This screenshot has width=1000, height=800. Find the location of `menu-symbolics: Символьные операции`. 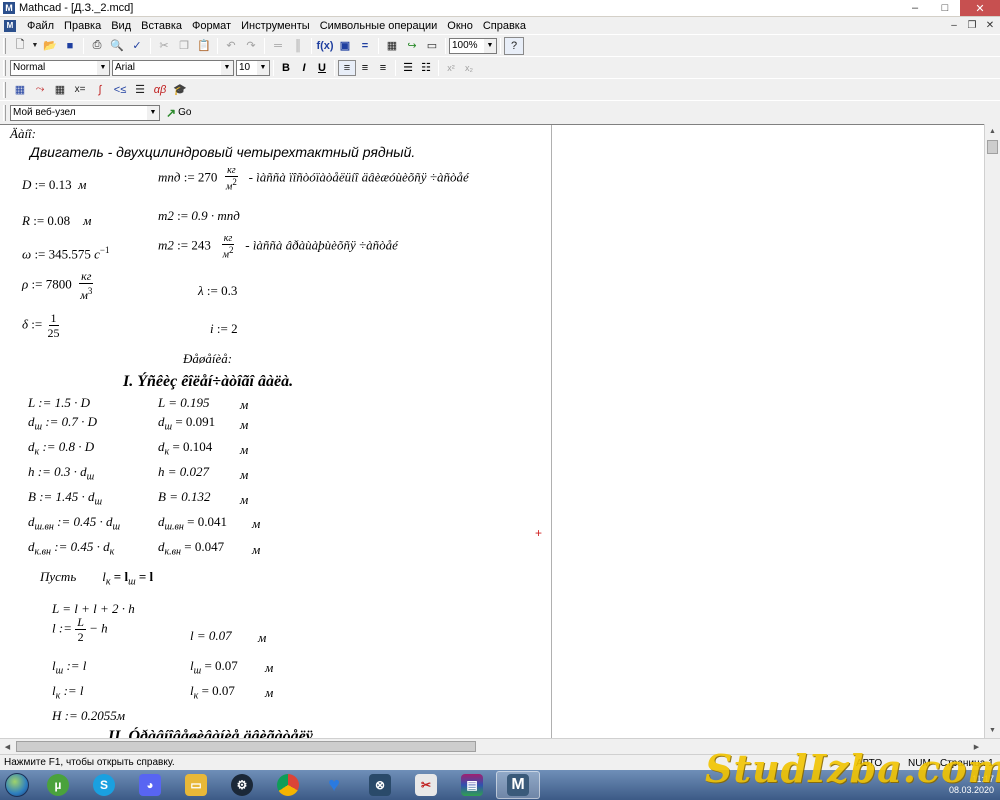

menu-symbolics: Символьные операции is located at coordinates (379, 26).